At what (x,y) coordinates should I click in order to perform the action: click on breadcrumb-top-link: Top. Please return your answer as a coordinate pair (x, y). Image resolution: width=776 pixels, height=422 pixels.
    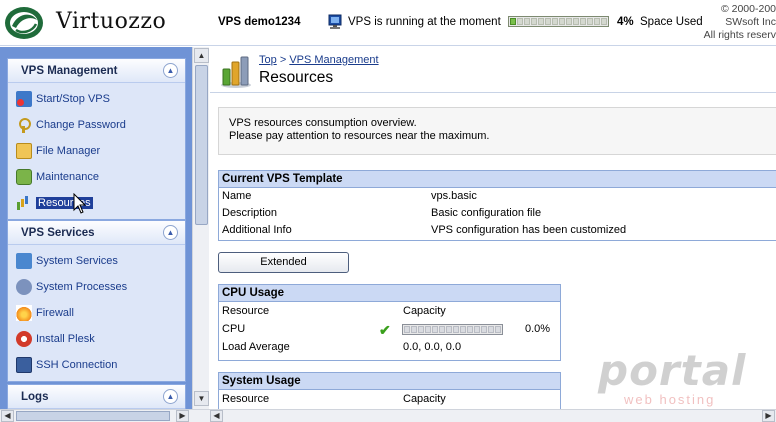
    Looking at the image, I should click on (268, 60).